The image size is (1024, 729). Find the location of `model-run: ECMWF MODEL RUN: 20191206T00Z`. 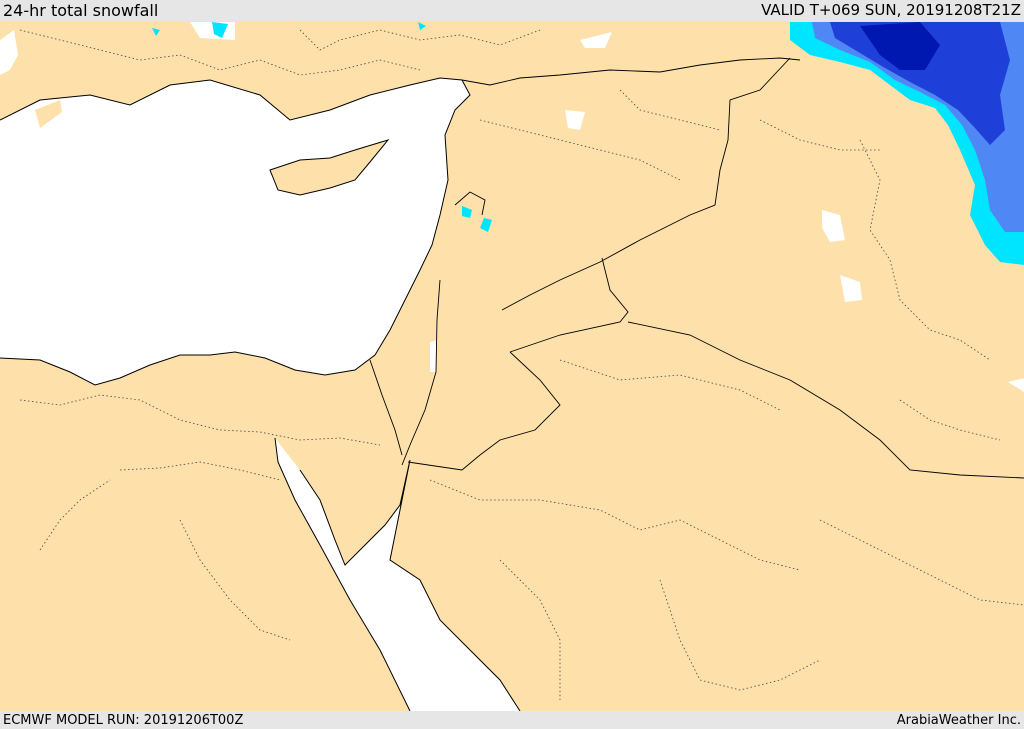

model-run: ECMWF MODEL RUN: 20191206T00Z is located at coordinates (123, 720).